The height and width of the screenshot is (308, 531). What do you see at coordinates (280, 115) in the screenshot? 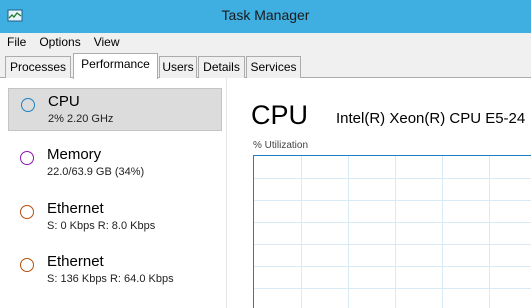
I see `page-title: CPU` at bounding box center [280, 115].